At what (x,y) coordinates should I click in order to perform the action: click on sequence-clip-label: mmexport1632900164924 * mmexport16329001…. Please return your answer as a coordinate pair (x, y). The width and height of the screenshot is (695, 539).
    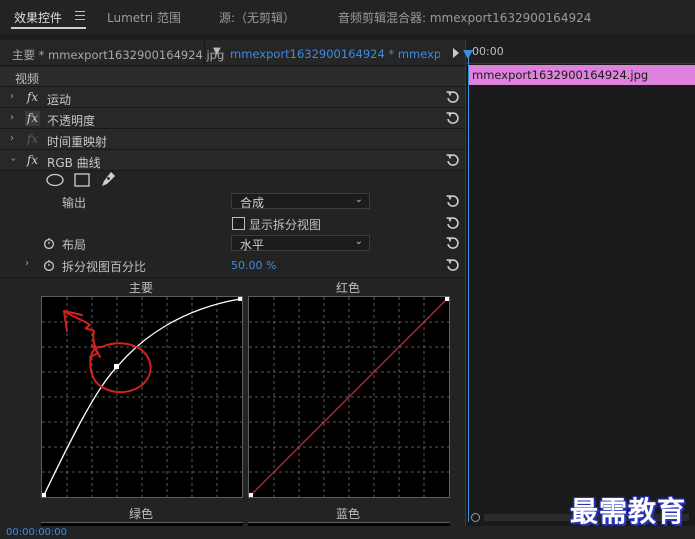
    Looking at the image, I should click on (335, 54).